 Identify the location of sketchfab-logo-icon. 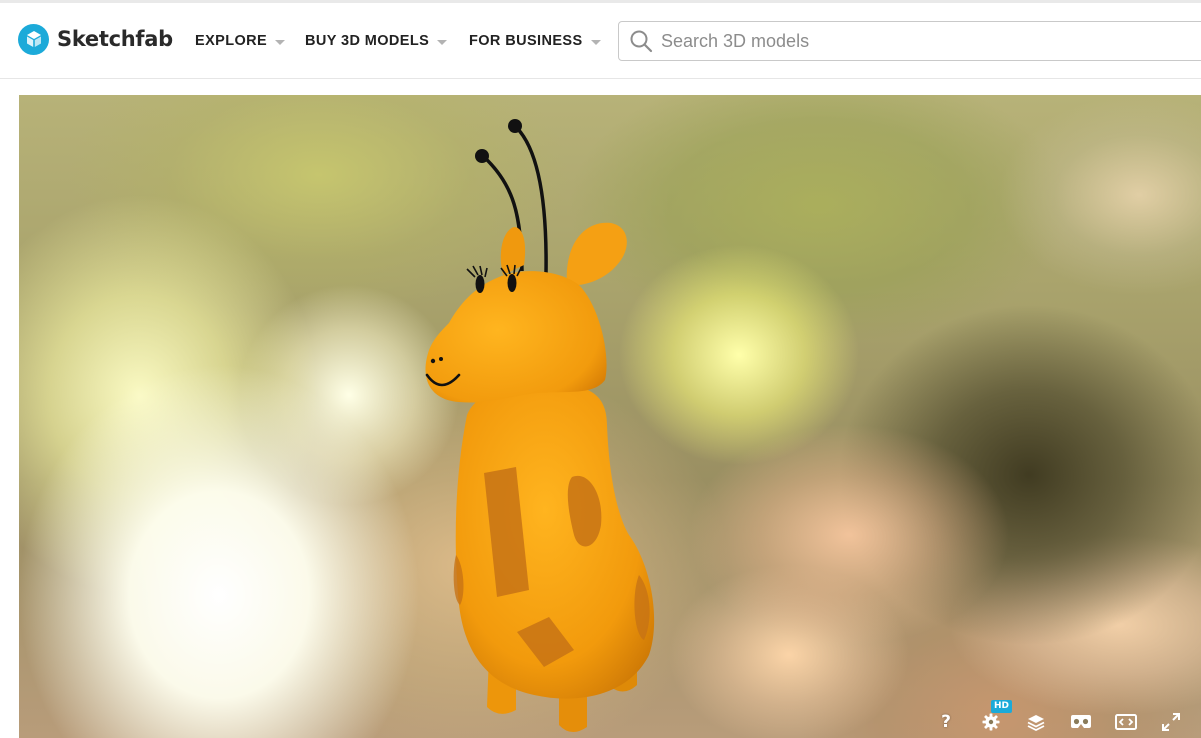
(33, 39).